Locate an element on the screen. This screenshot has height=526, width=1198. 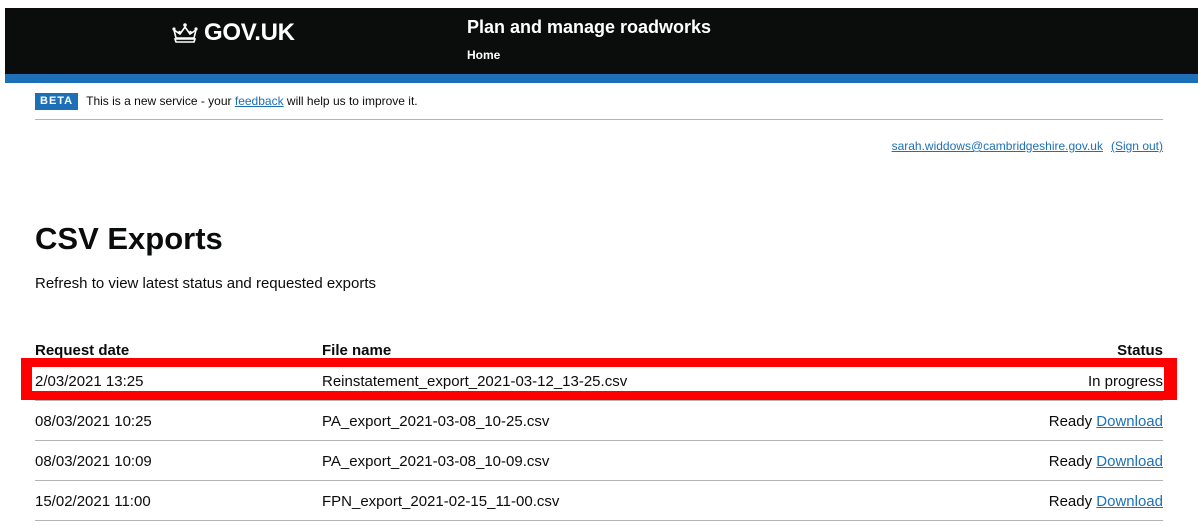
status-text: In progress is located at coordinates (1125, 381).